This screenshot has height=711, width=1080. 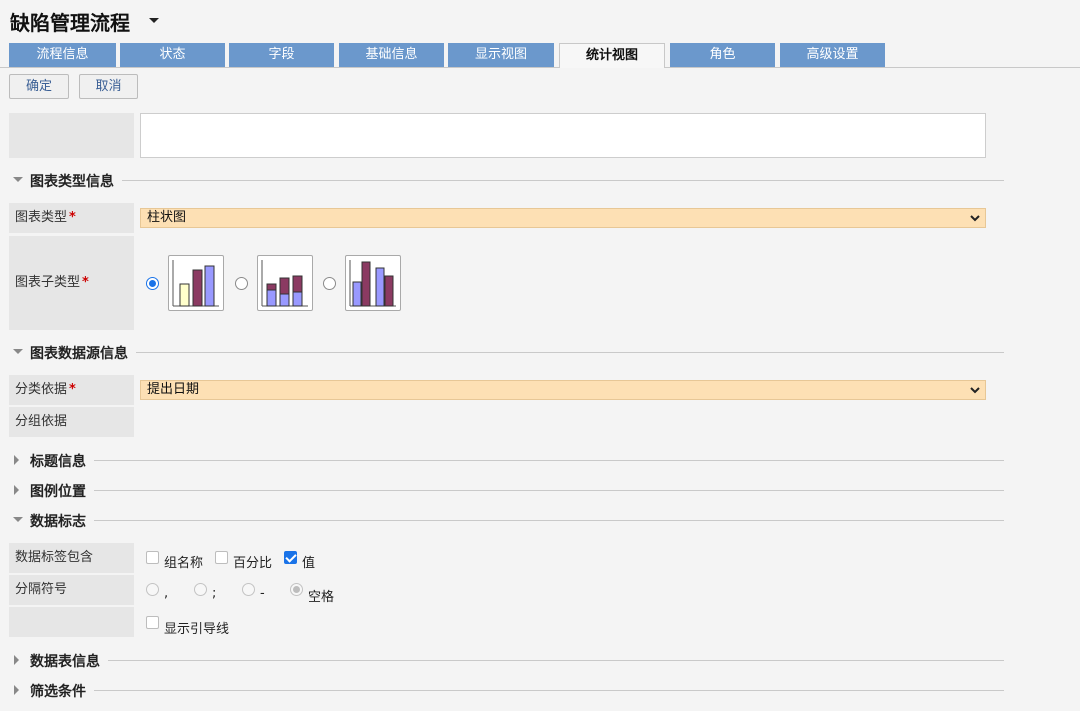 I want to click on value-checkbox, so click(x=290, y=557).